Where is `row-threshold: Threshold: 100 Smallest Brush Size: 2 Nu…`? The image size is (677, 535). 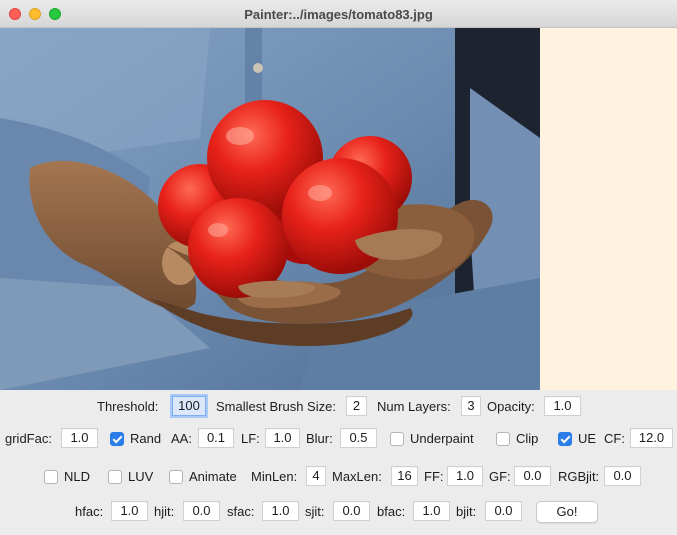
row-threshold: Threshold: 100 Smallest Brush Size: 2 Nu… is located at coordinates (338, 407).